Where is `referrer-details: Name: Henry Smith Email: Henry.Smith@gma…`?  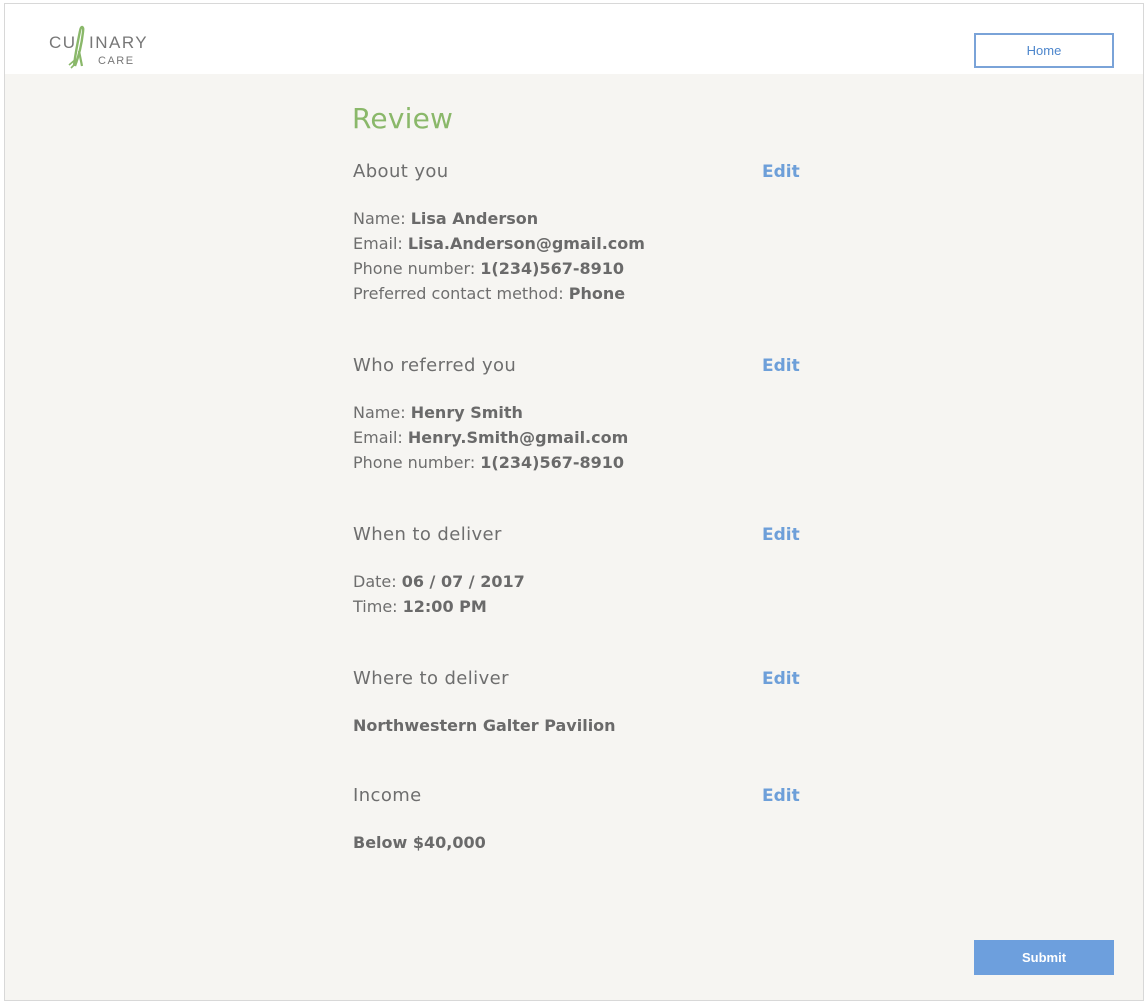 referrer-details: Name: Henry Smith Email: Henry.Smith@gma… is located at coordinates (578, 437).